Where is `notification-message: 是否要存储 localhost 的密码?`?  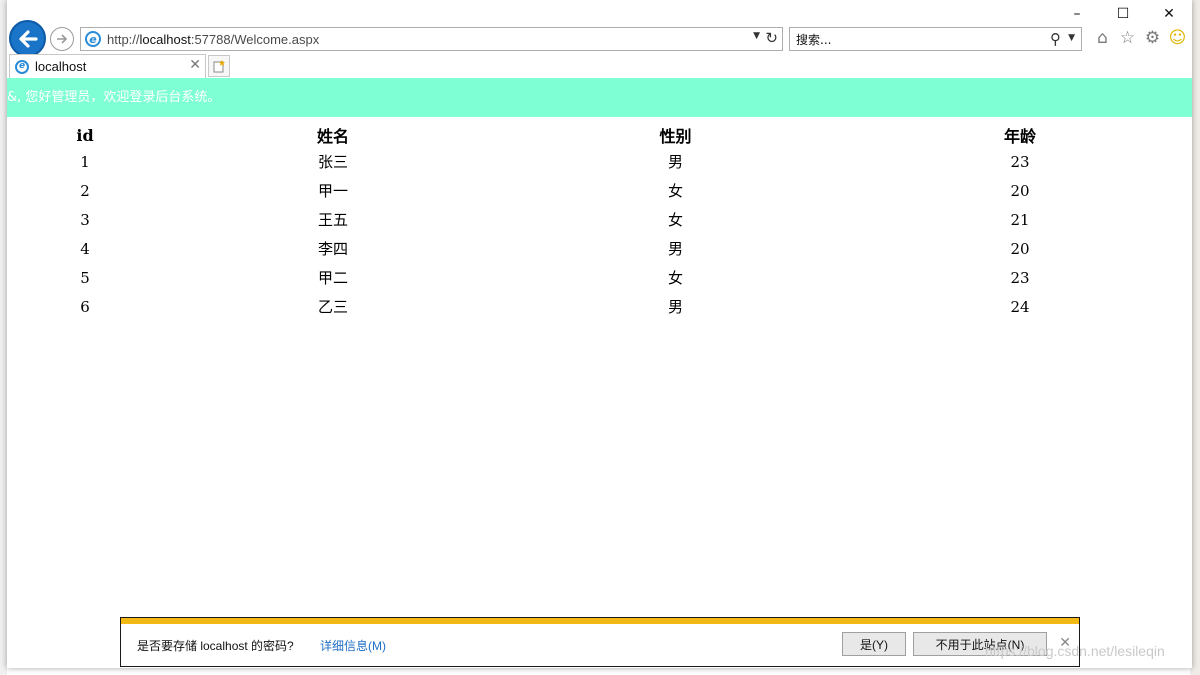 notification-message: 是否要存储 localhost 的密码? is located at coordinates (215, 646).